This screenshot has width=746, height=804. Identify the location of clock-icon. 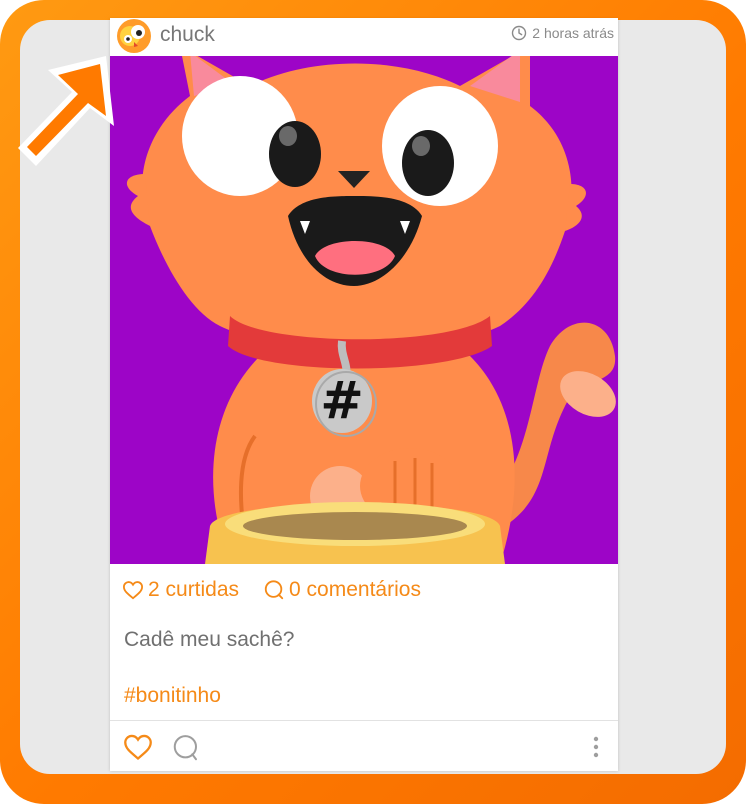
(519, 33).